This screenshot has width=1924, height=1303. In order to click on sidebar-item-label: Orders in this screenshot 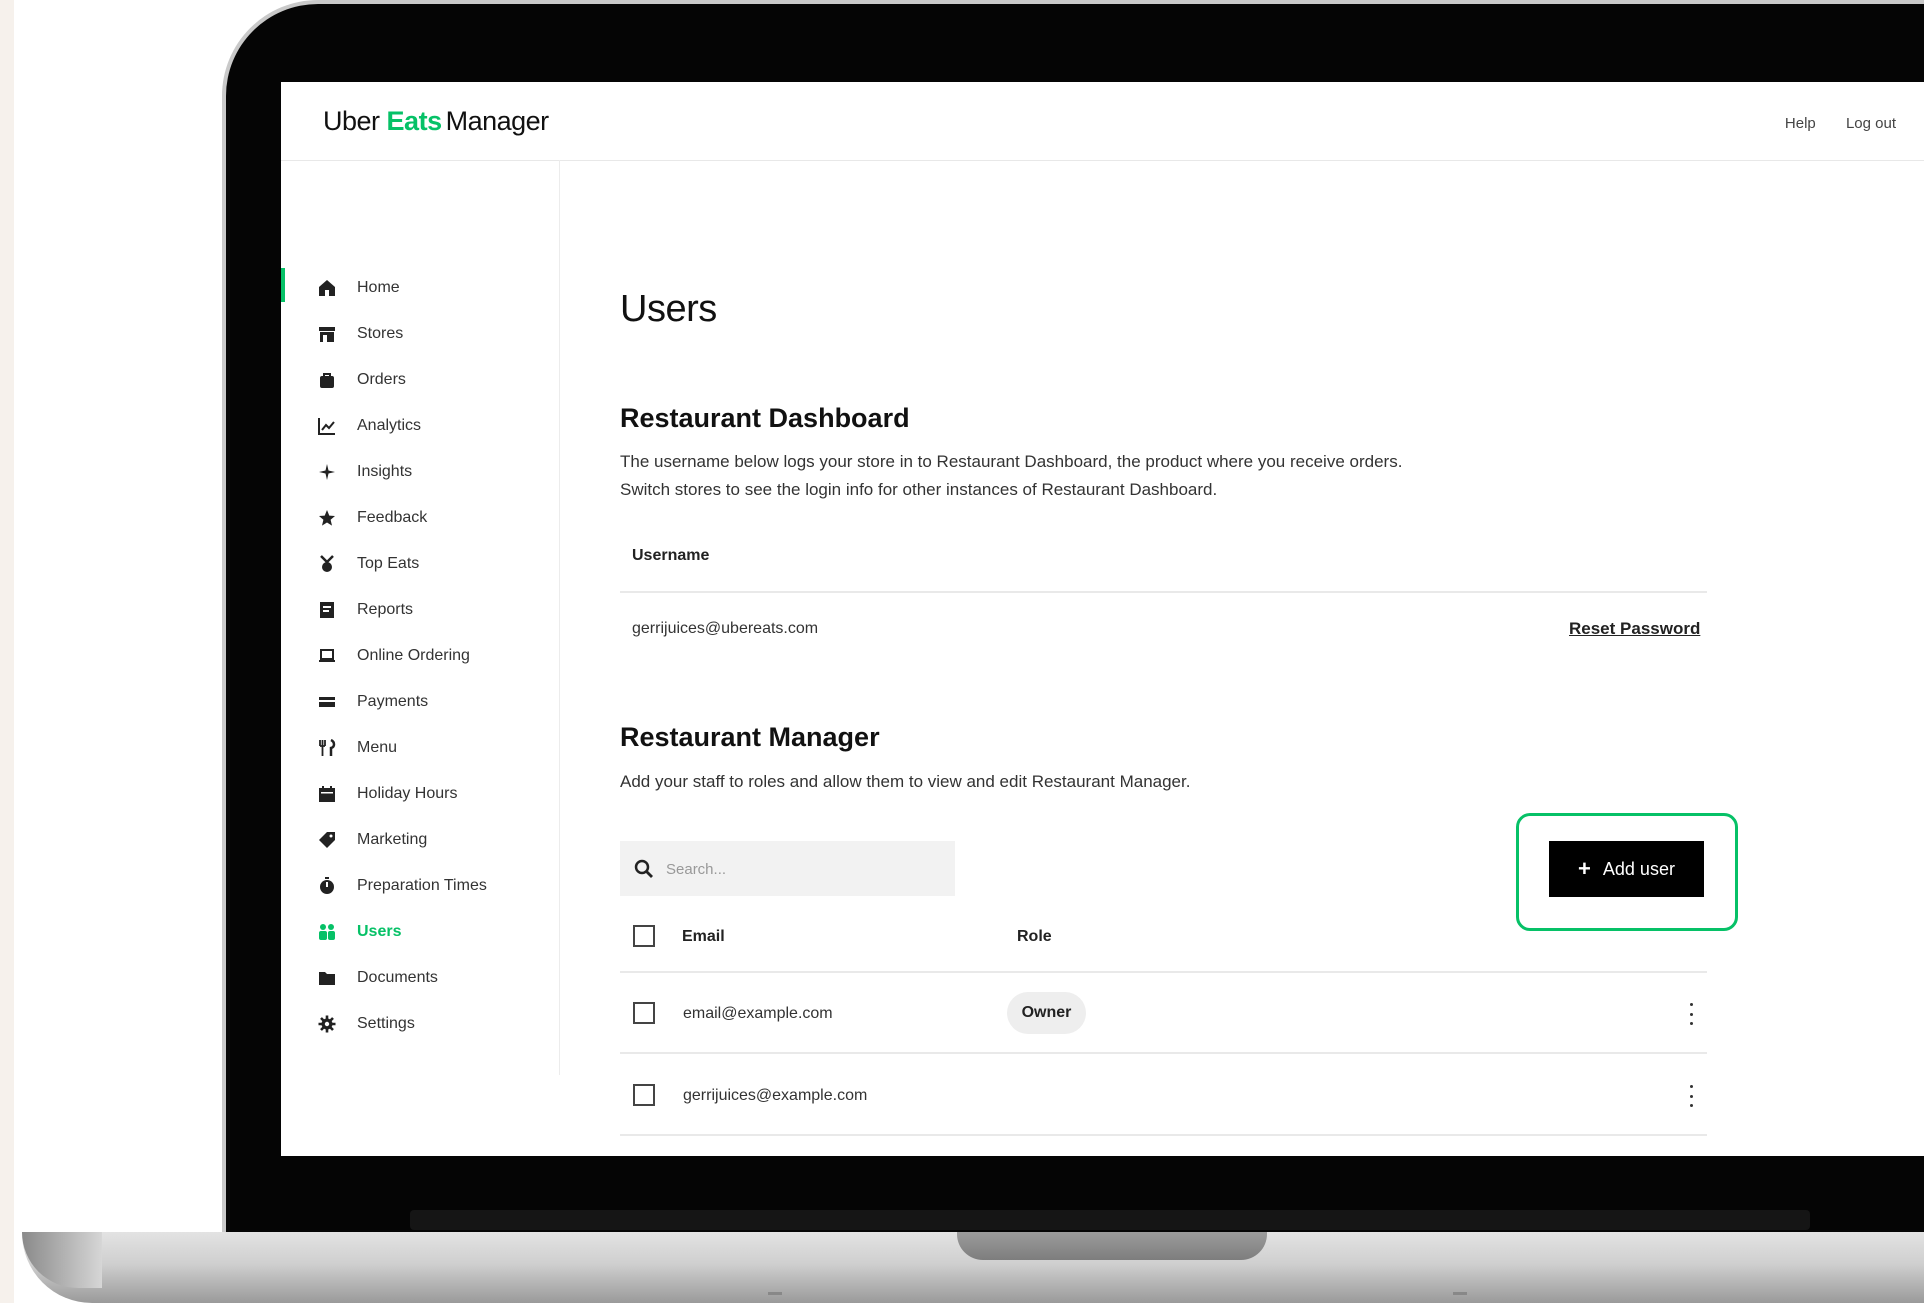, I will do `click(381, 379)`.